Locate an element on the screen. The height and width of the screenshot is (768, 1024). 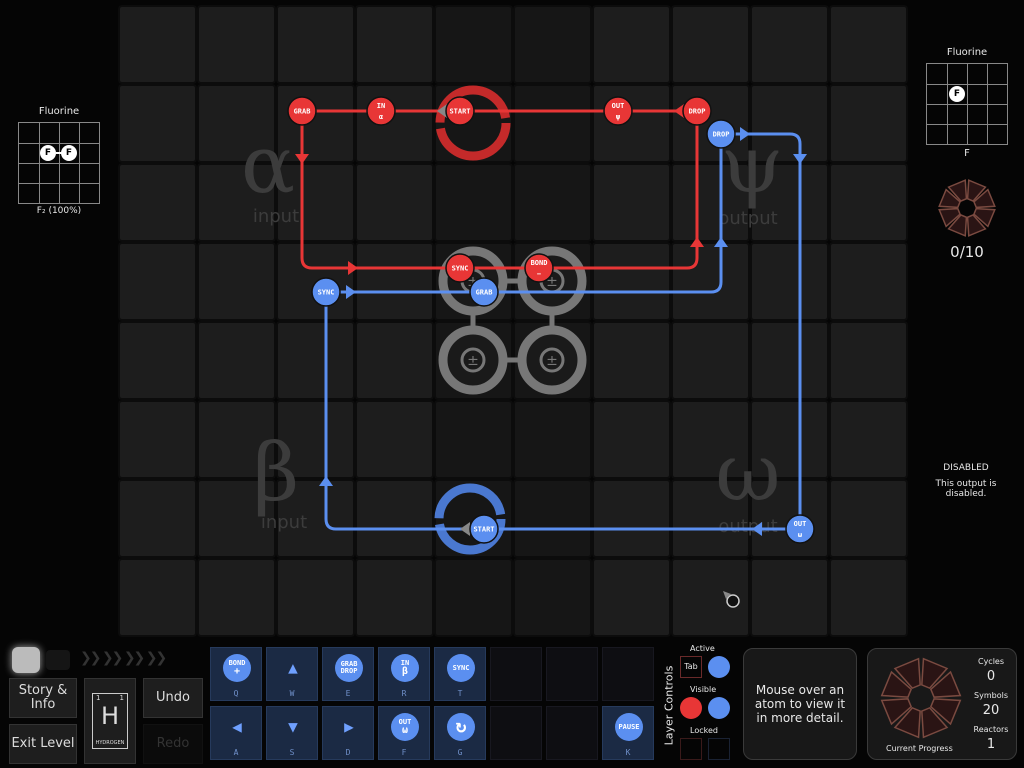
tool-bond-q: BOND + Q is located at coordinates (236, 674).